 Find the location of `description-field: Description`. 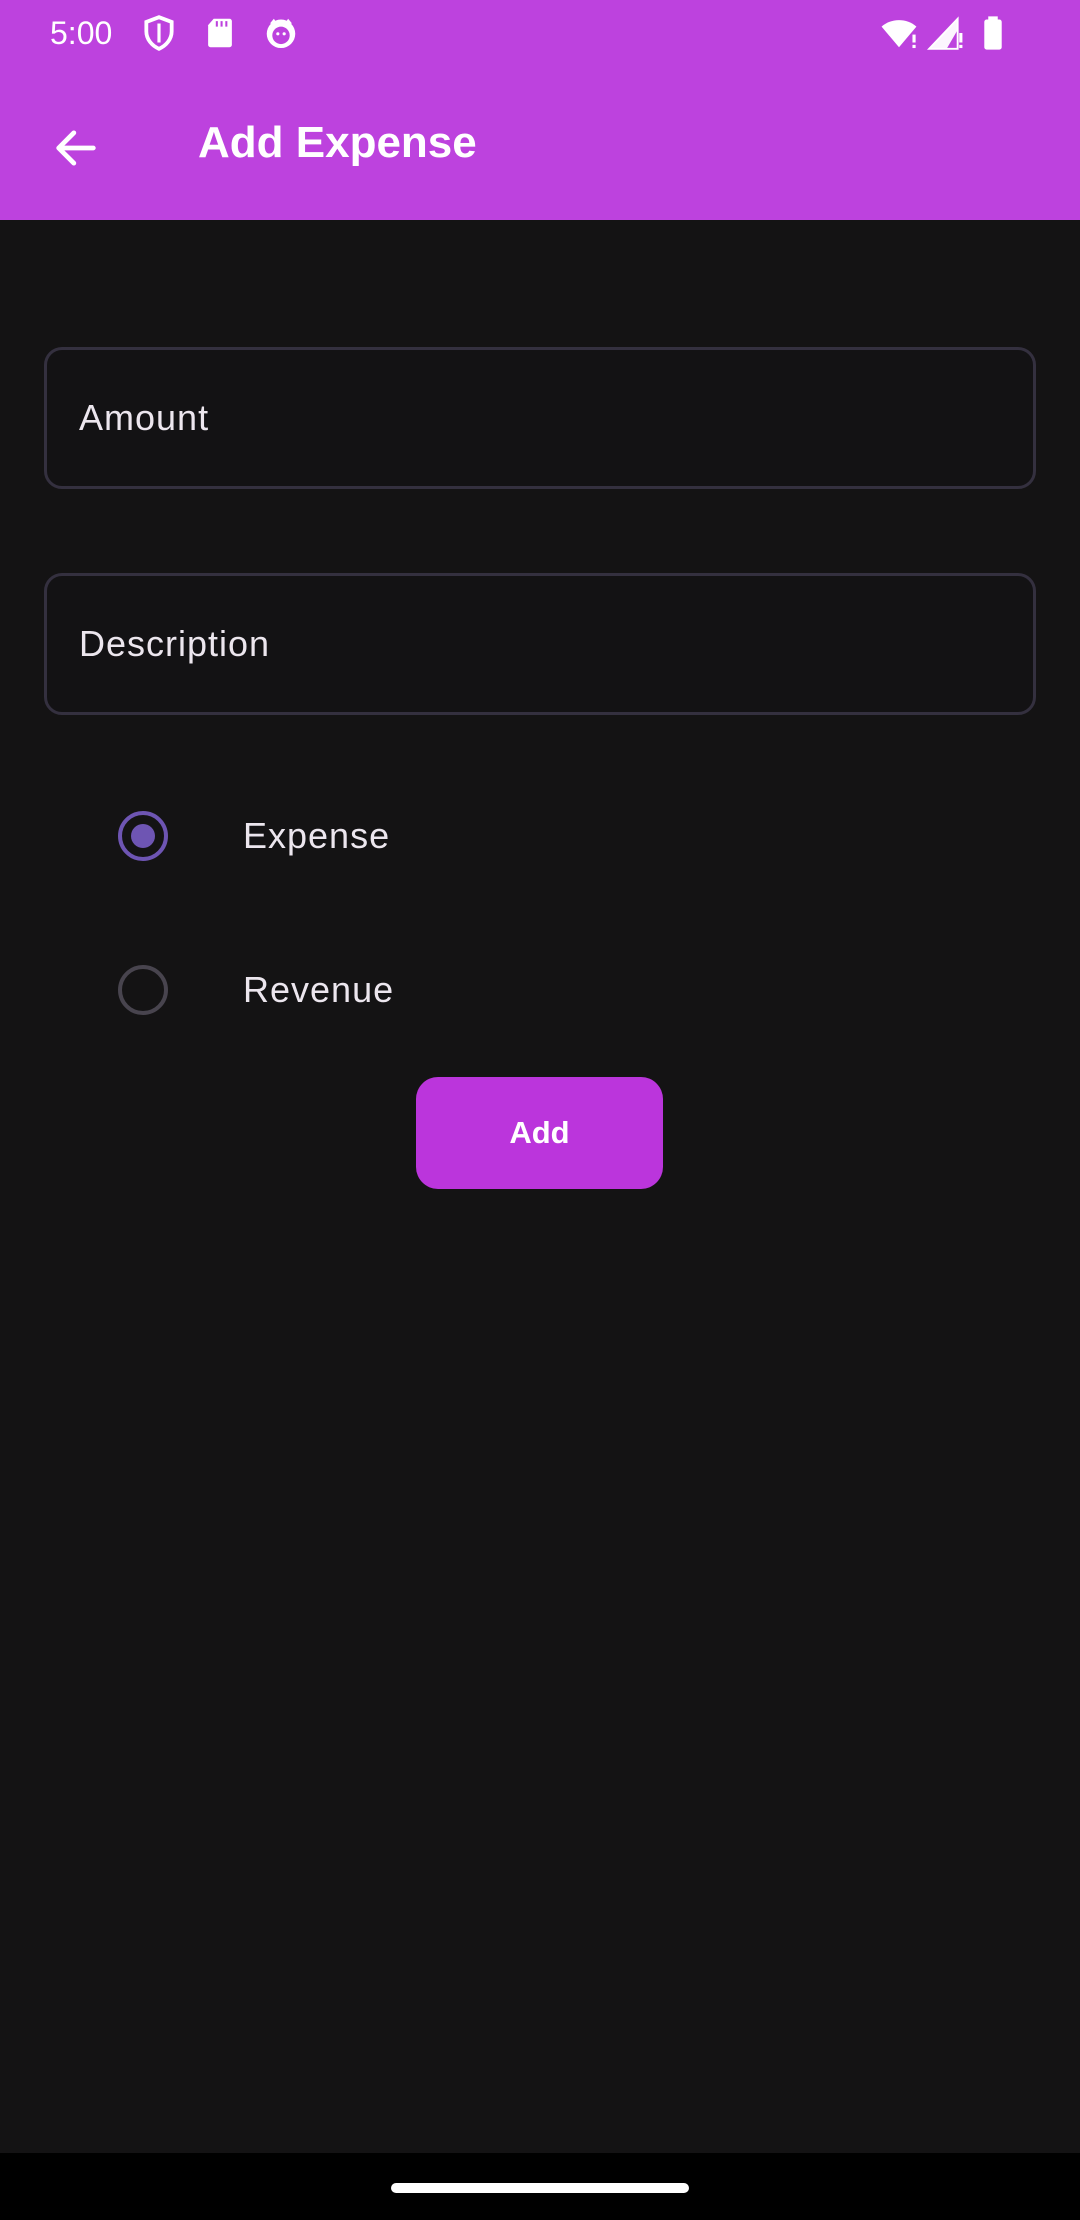

description-field: Description is located at coordinates (540, 644).